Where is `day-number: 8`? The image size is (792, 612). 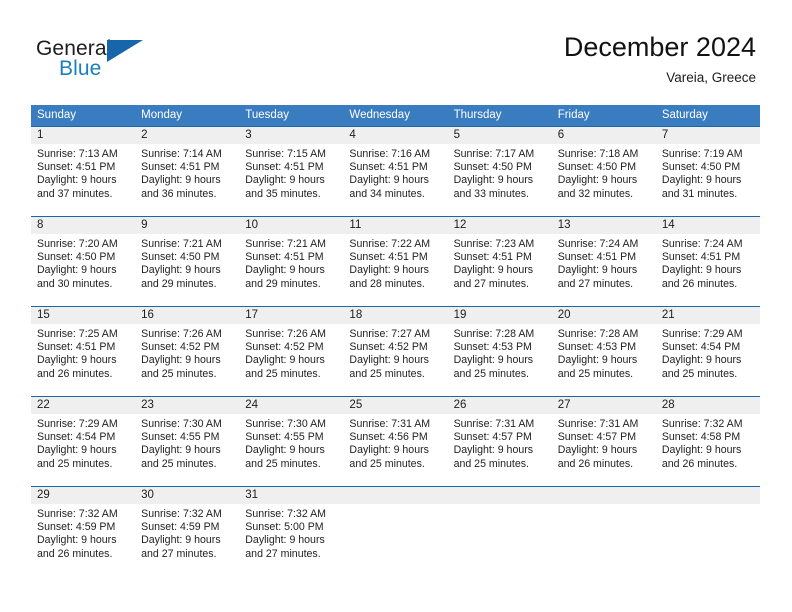 day-number: 8 is located at coordinates (83, 225).